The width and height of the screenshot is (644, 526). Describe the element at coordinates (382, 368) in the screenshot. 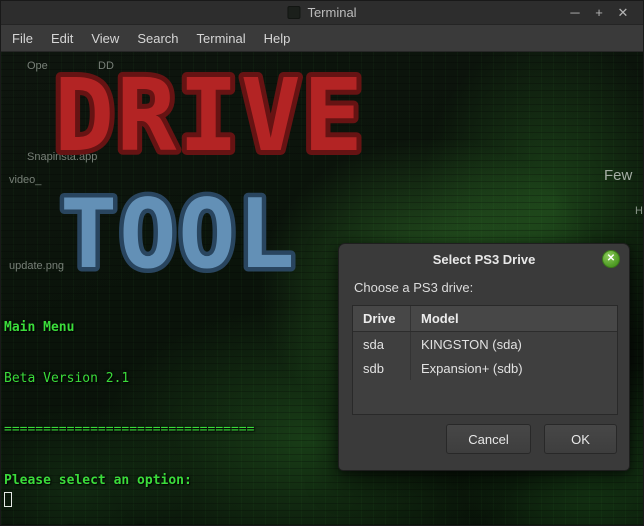

I see `cell-drive: sdb` at that location.